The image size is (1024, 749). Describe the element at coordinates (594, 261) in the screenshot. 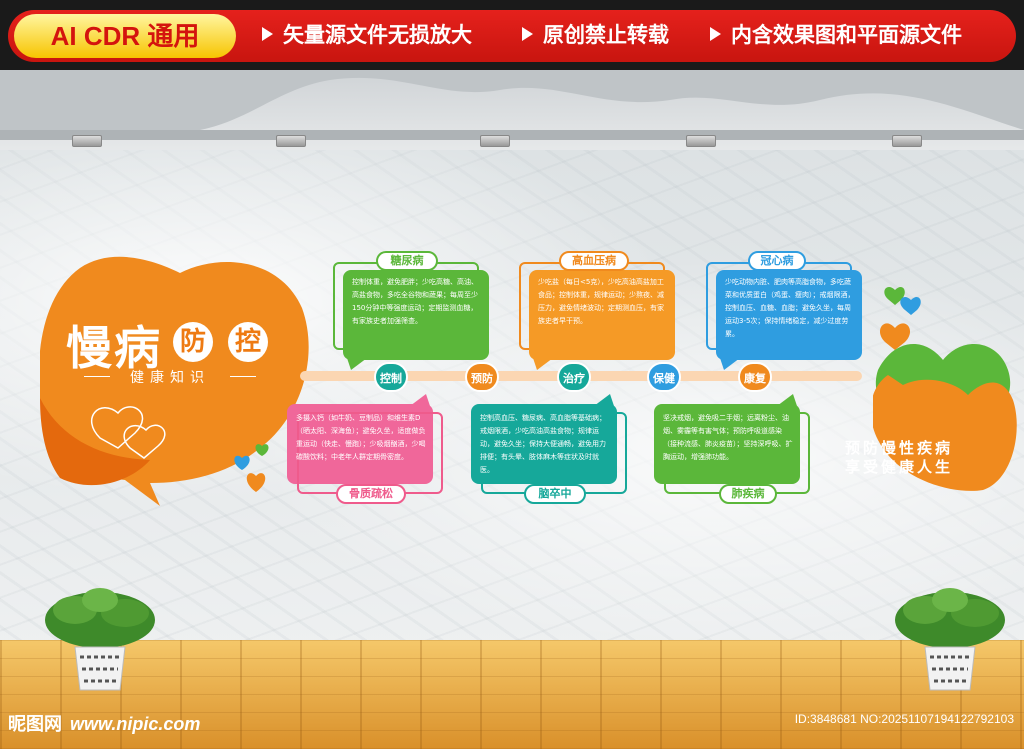

I see `hypertension-label: 高血压病` at that location.